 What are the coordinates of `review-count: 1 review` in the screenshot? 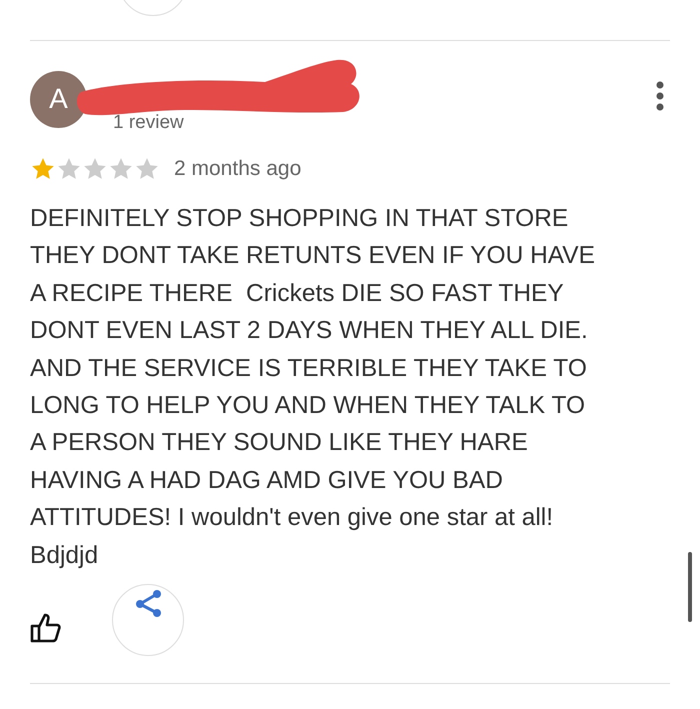 It's located at (148, 123).